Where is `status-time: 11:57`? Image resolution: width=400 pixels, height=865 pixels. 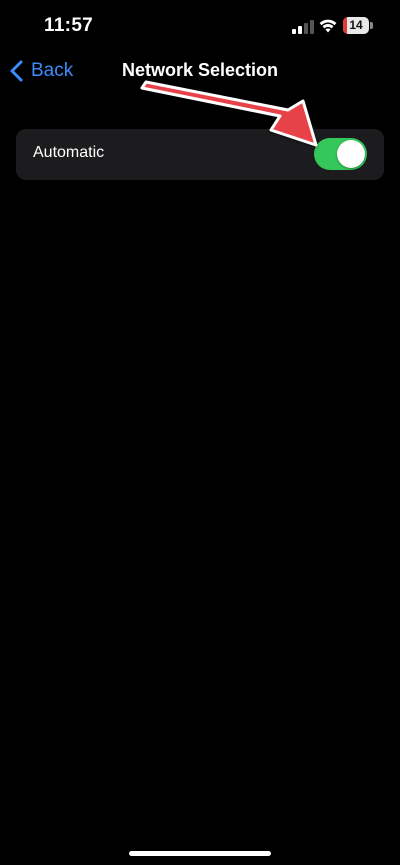
status-time: 11:57 is located at coordinates (69, 25).